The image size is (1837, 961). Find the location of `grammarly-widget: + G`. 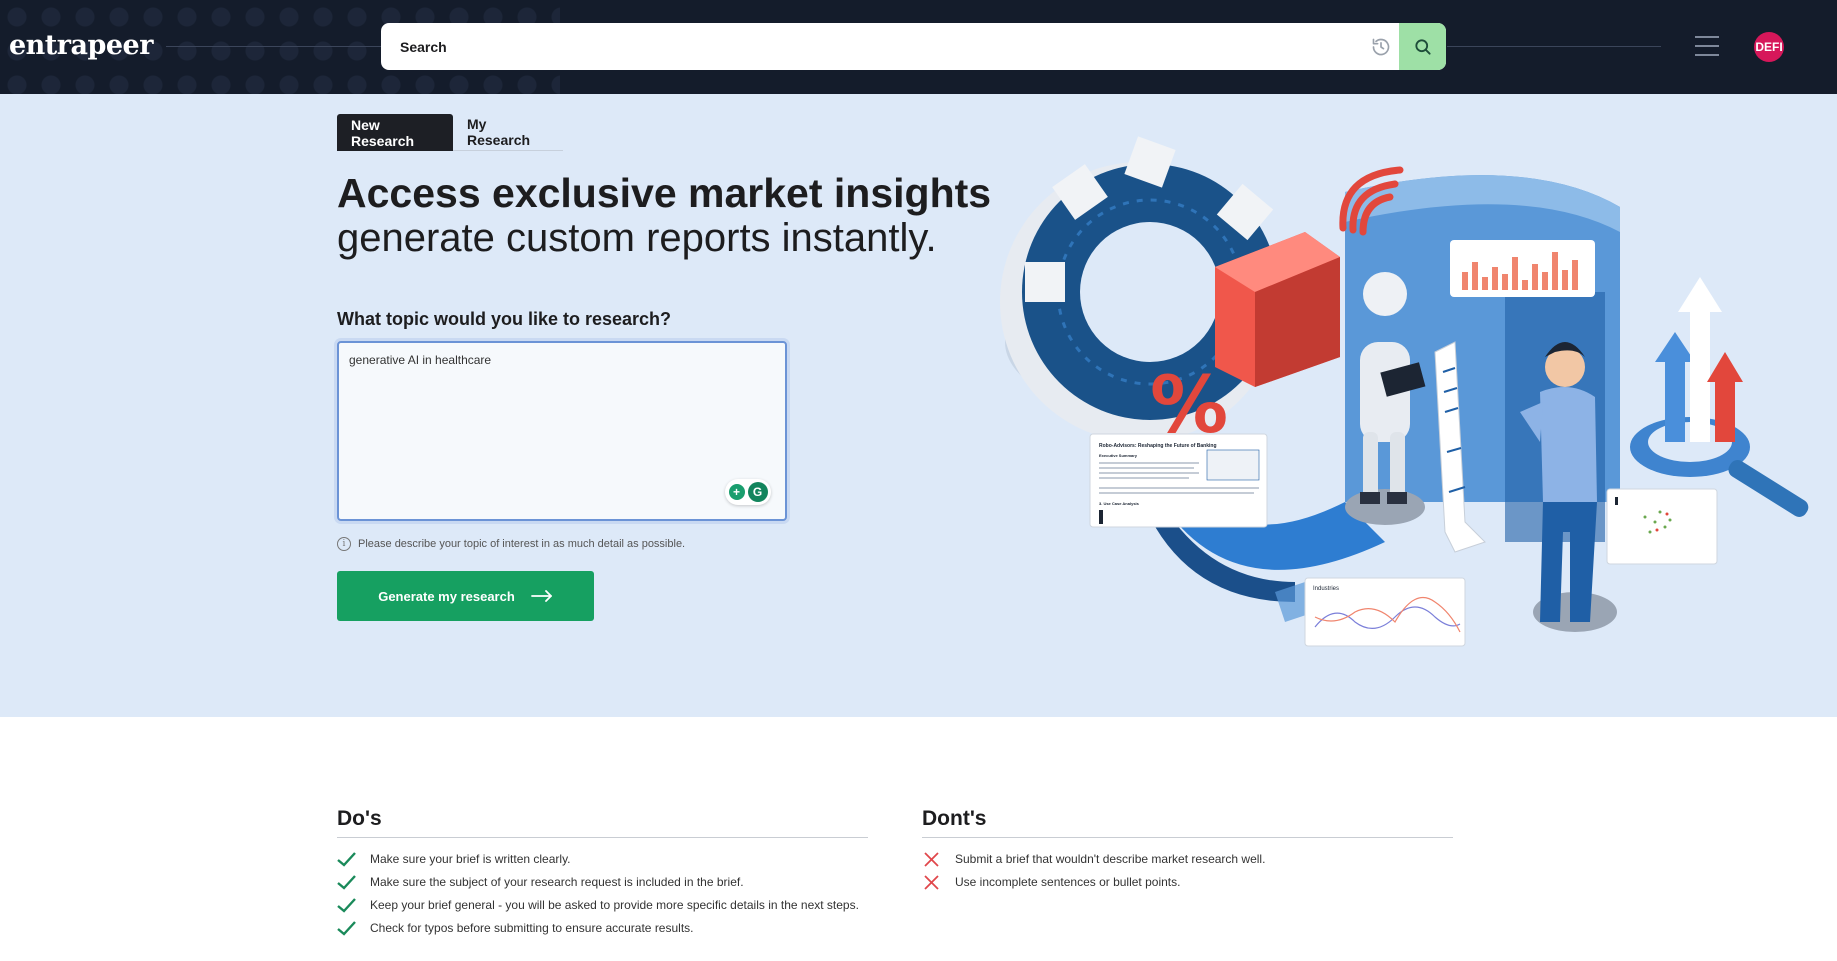

grammarly-widget: + G is located at coordinates (748, 492).